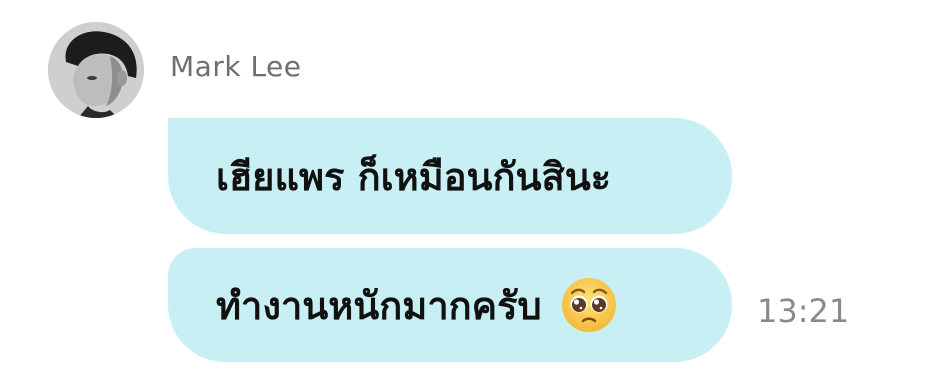 The height and width of the screenshot is (381, 931). I want to click on message-text: เฮียแพร ก็เหมือนกันสินะ, so click(414, 176).